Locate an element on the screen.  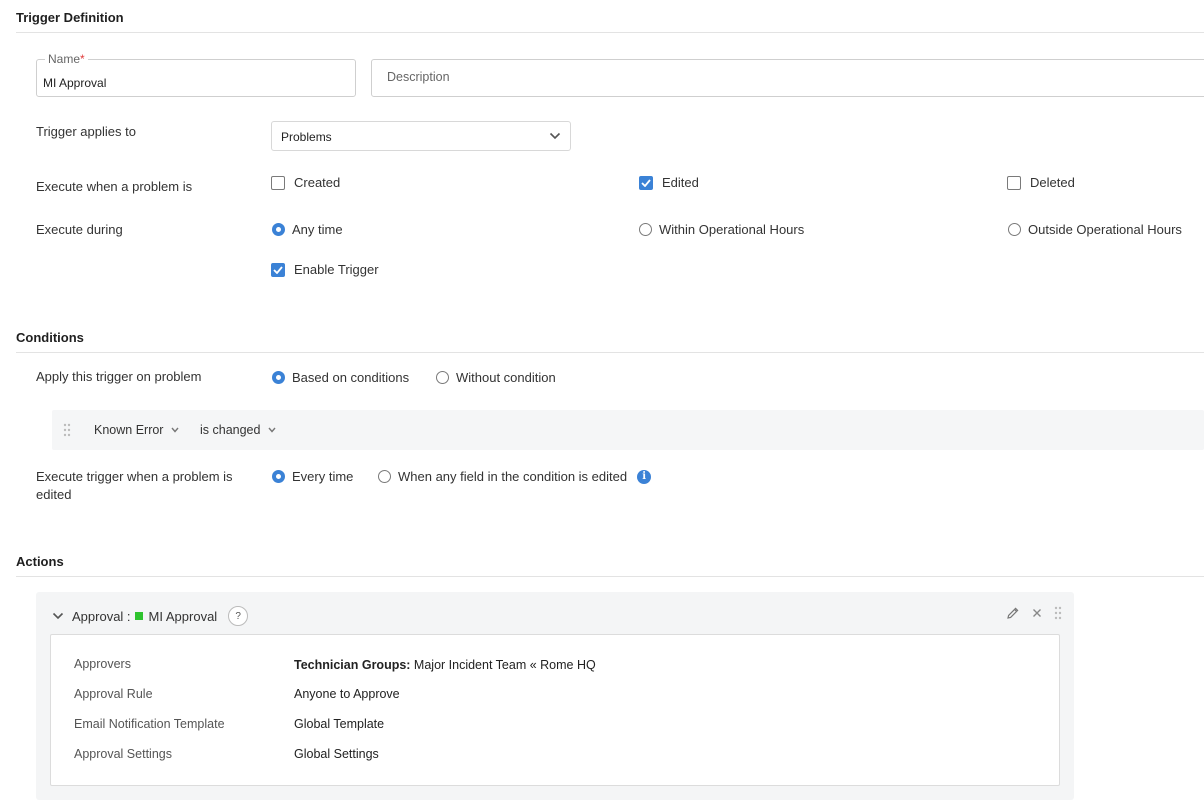
execute-during-label: Execute during is located at coordinates (79, 229).